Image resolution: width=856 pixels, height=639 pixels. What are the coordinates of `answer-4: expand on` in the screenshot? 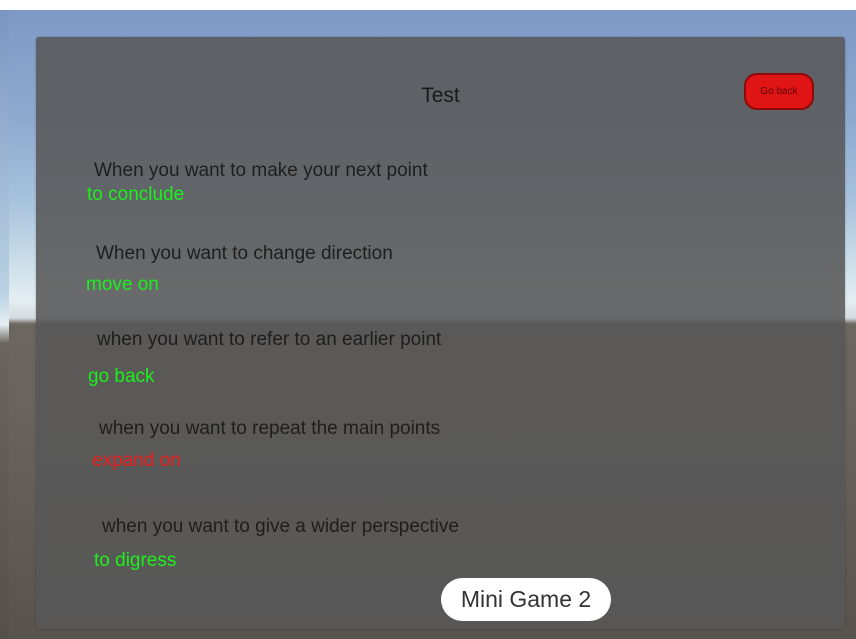 It's located at (136, 460).